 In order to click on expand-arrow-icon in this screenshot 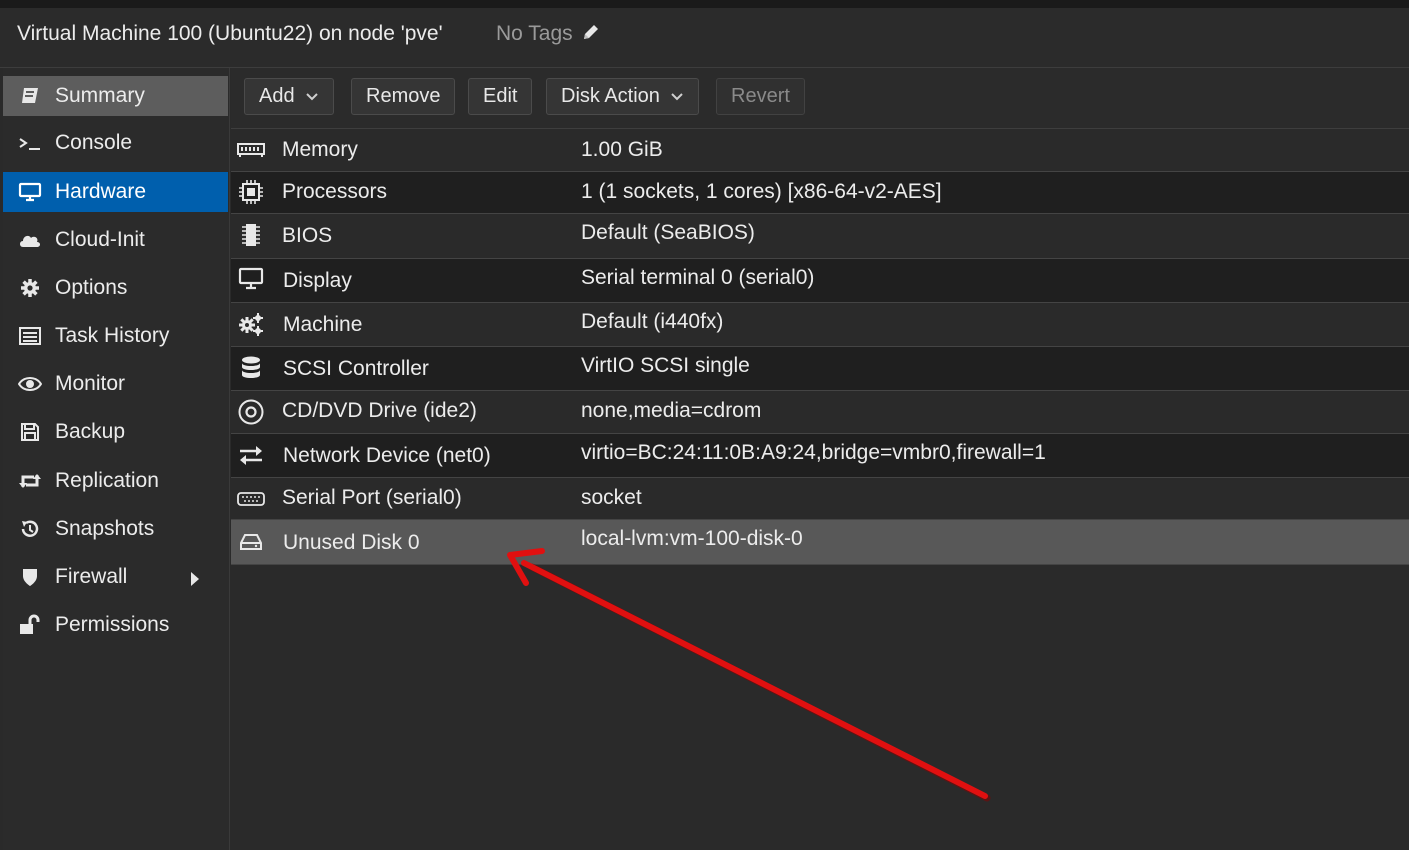, I will do `click(195, 581)`.